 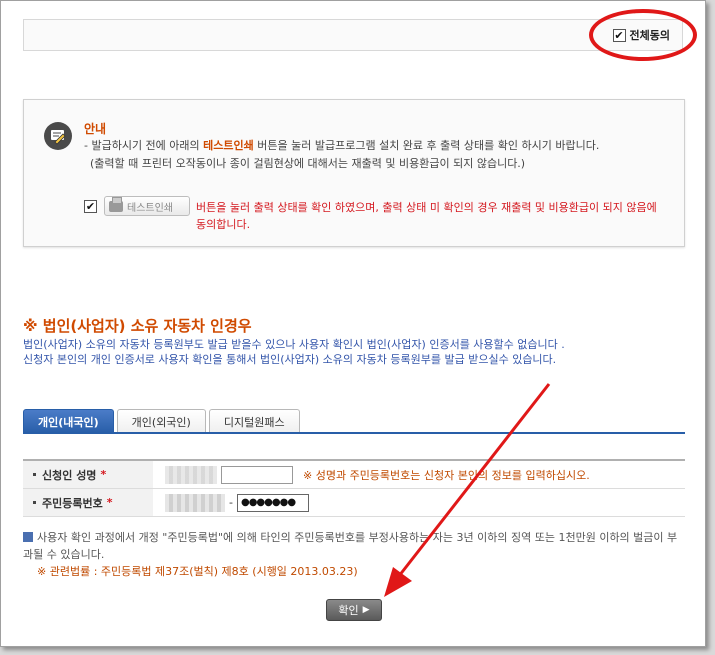 What do you see at coordinates (254, 421) in the screenshot?
I see `tab-digital-onepass: 디지털원패스` at bounding box center [254, 421].